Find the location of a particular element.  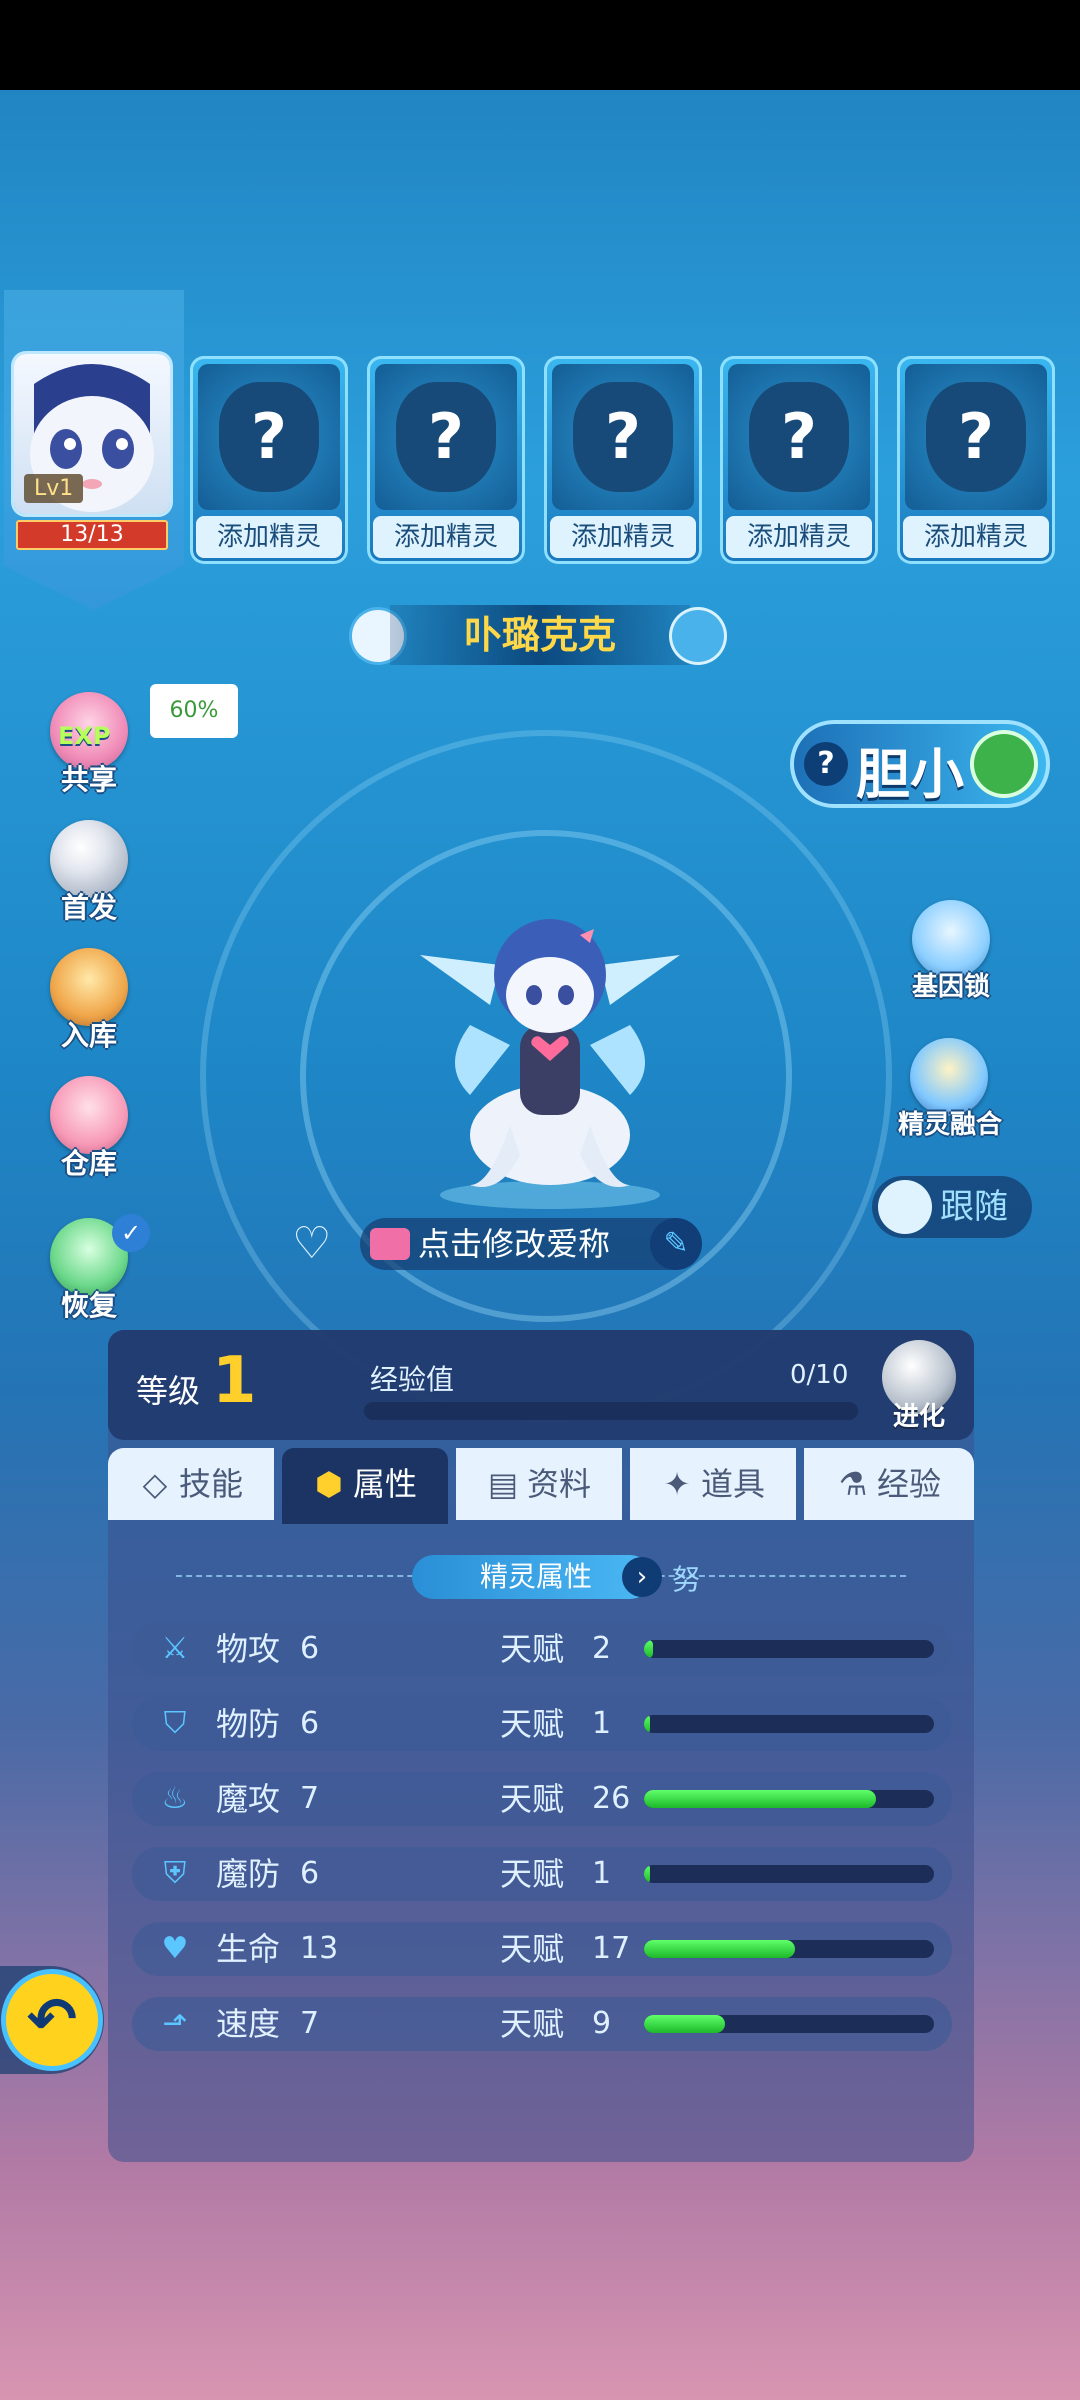

exp-value: 0/10 is located at coordinates (819, 1375).